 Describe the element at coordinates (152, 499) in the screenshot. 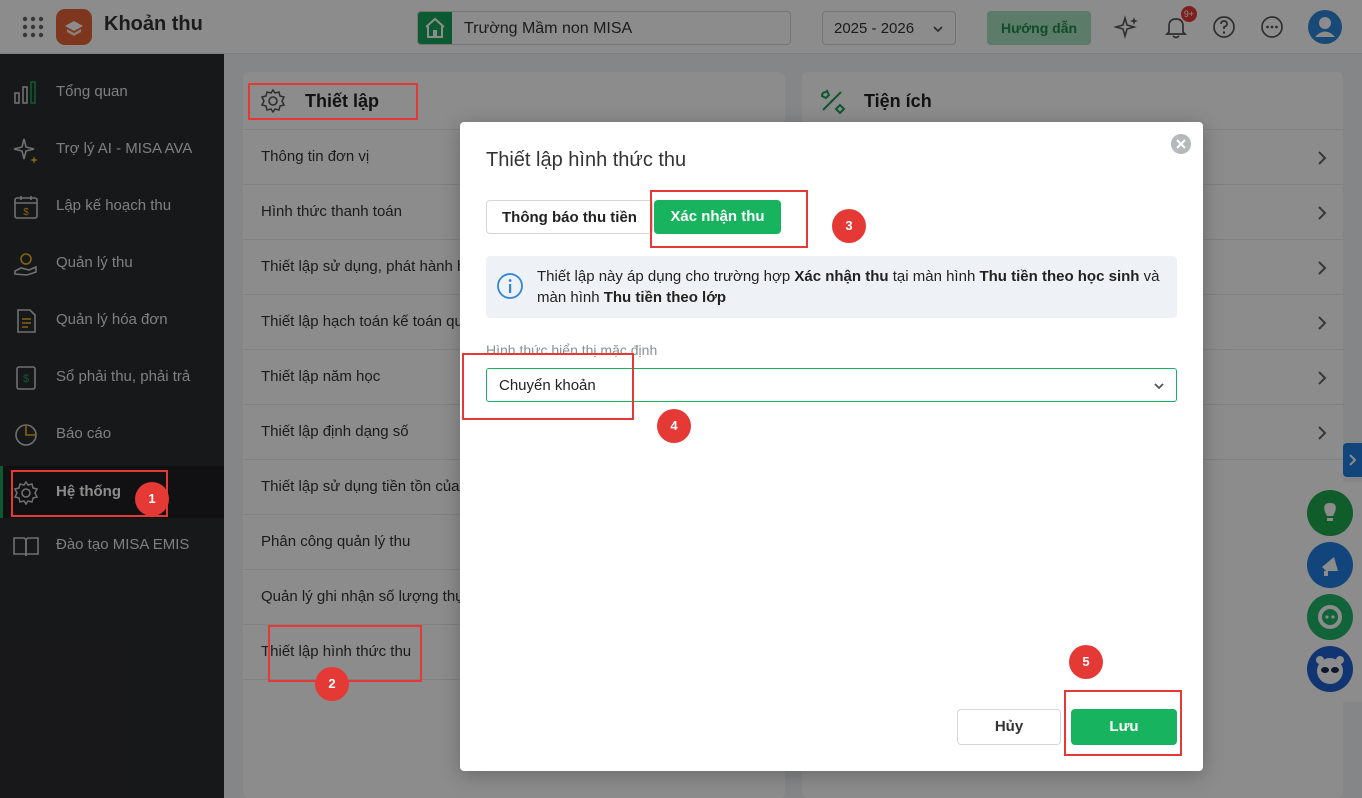

I see `annotation-step-number: 1` at that location.